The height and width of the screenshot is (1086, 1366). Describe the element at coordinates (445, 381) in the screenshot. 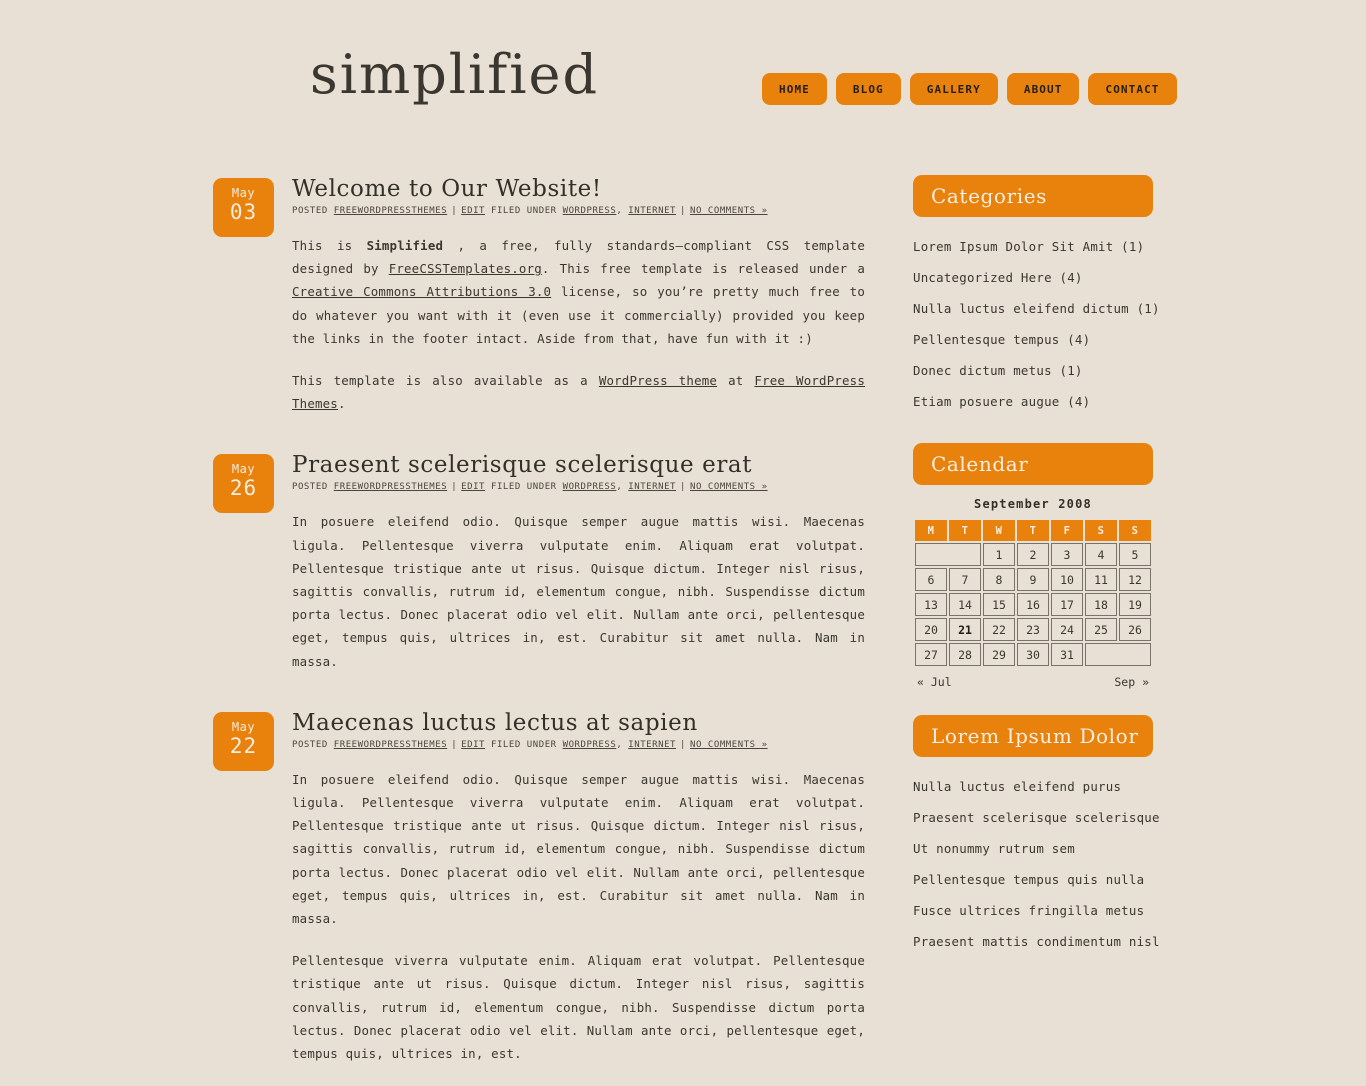

I see `body-text: This template is also available as a` at that location.